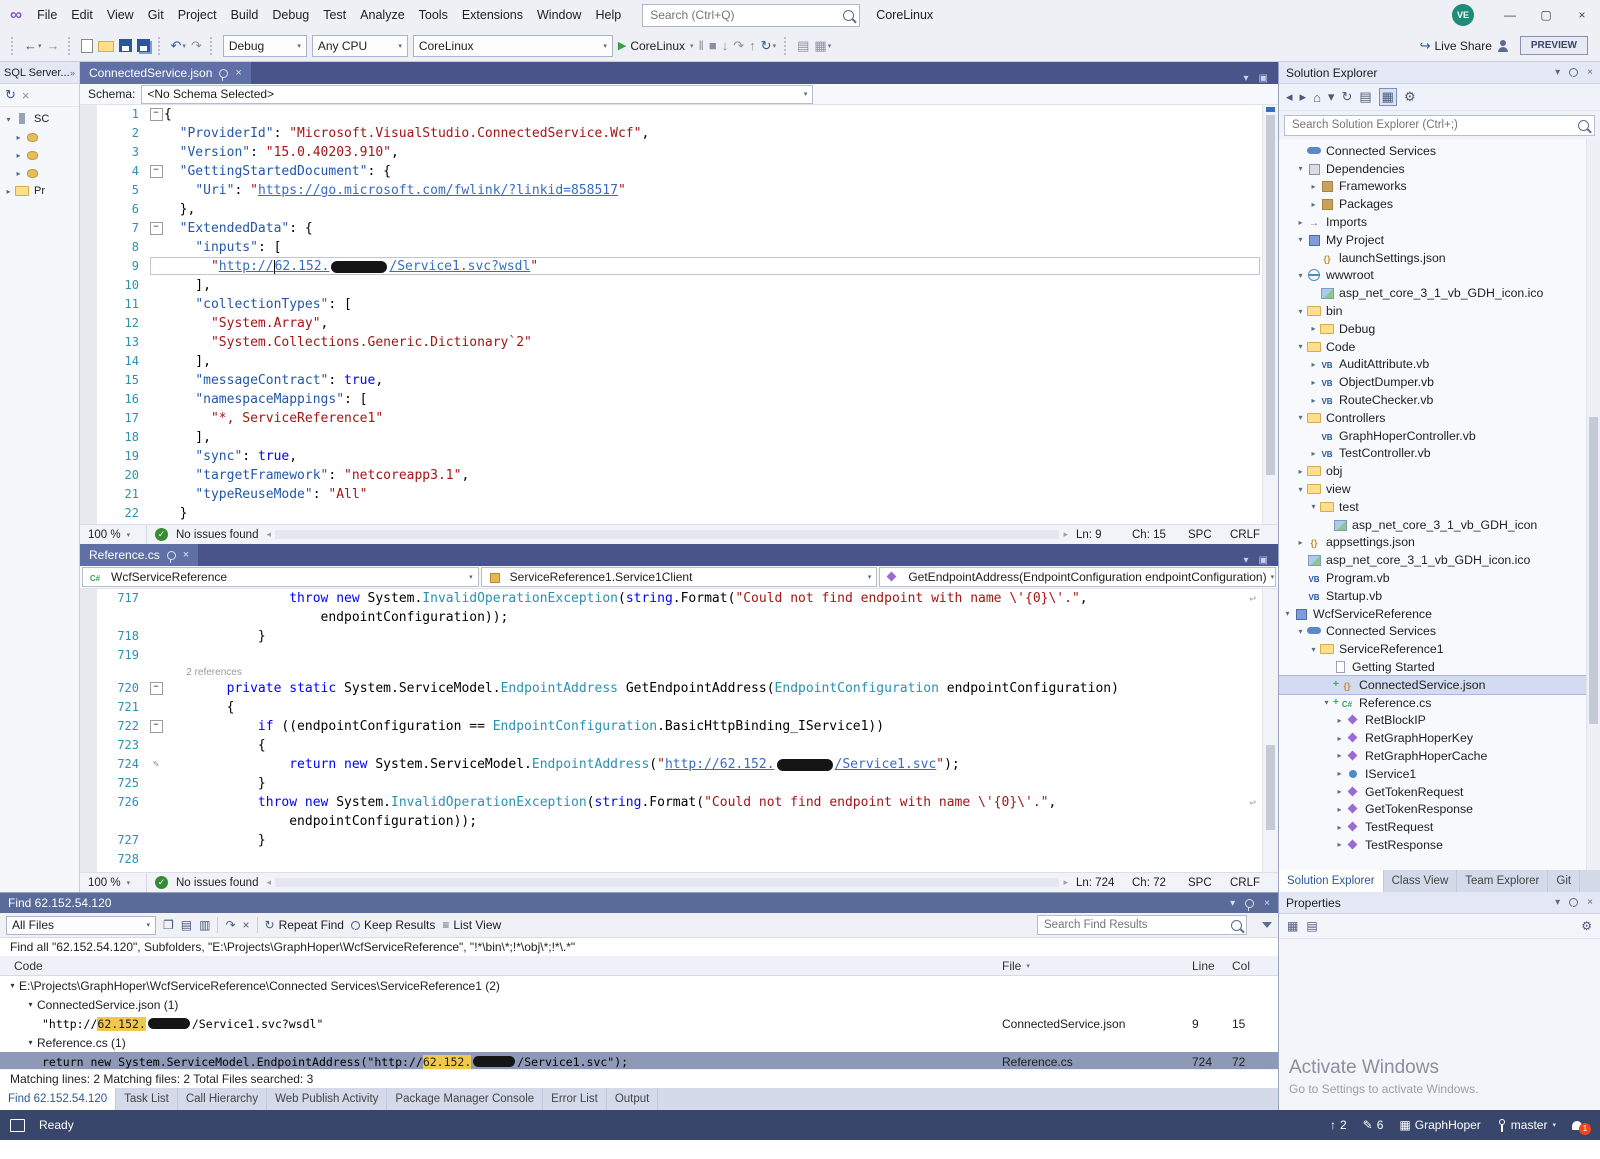 This screenshot has width=1600, height=1159. Describe the element at coordinates (1439, 560) in the screenshot. I see `tree-item: asp_net_core_3_1_vb_GDH_icon.ico` at that location.